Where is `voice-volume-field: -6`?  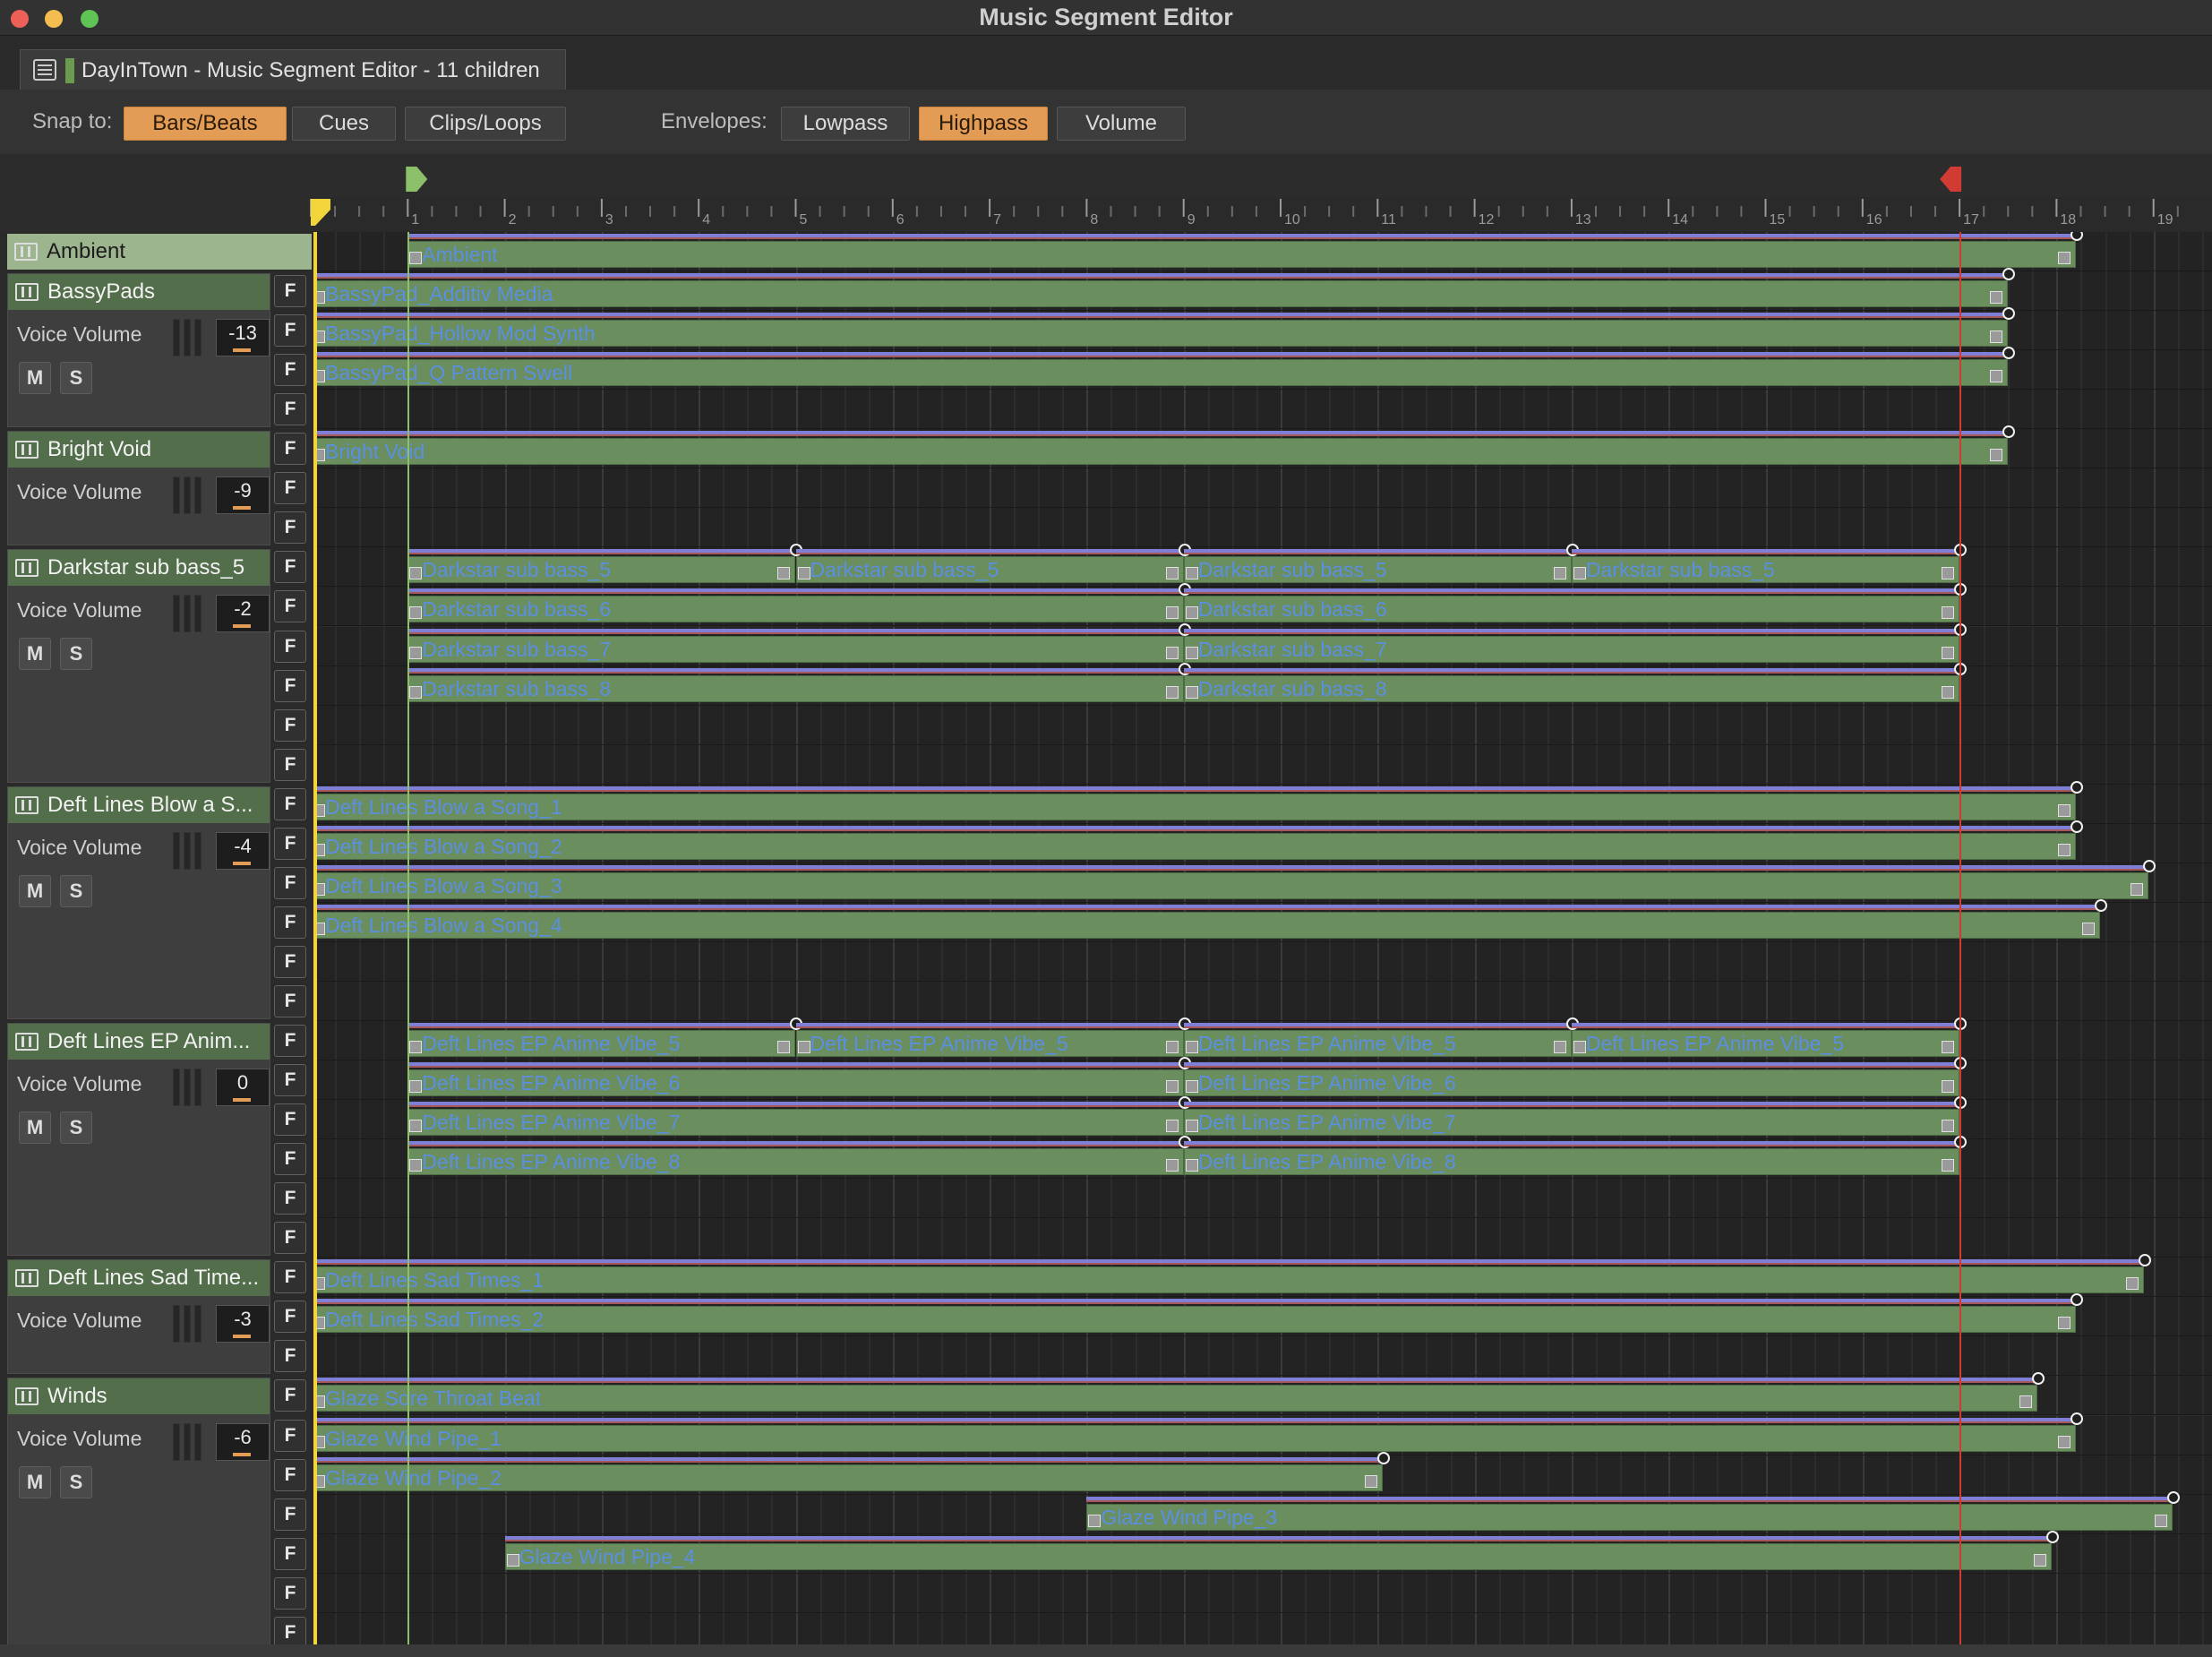 voice-volume-field: -6 is located at coordinates (243, 1443).